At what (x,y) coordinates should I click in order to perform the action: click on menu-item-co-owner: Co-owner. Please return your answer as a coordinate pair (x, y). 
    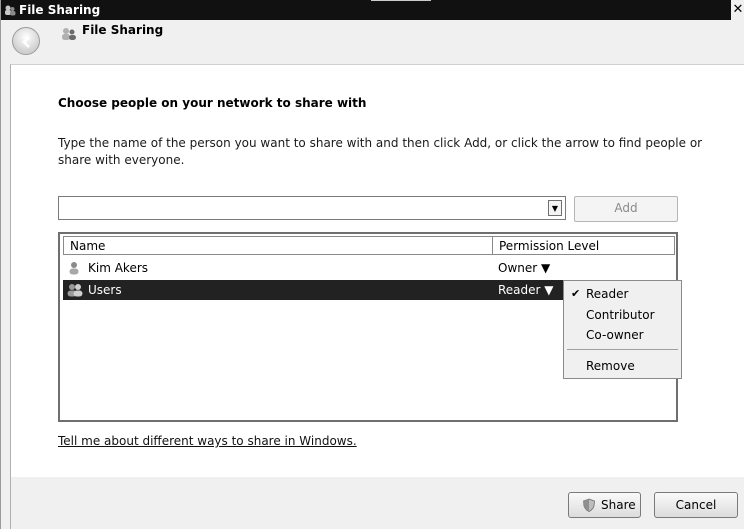
    Looking at the image, I should click on (622, 334).